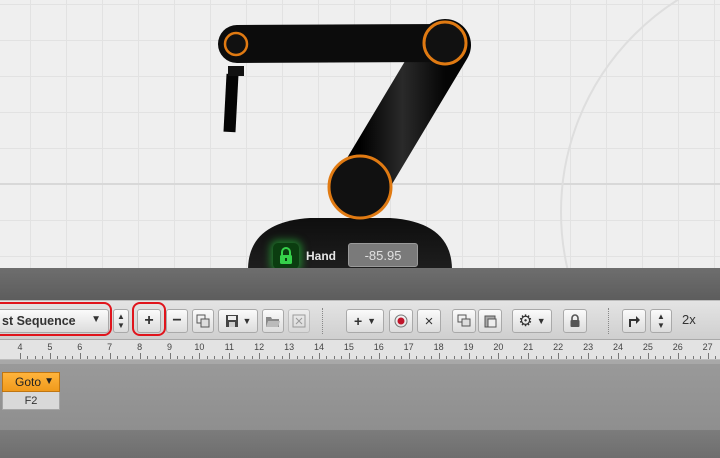 This screenshot has height=458, width=720. I want to click on robot-wrist-link, so click(236, 71).